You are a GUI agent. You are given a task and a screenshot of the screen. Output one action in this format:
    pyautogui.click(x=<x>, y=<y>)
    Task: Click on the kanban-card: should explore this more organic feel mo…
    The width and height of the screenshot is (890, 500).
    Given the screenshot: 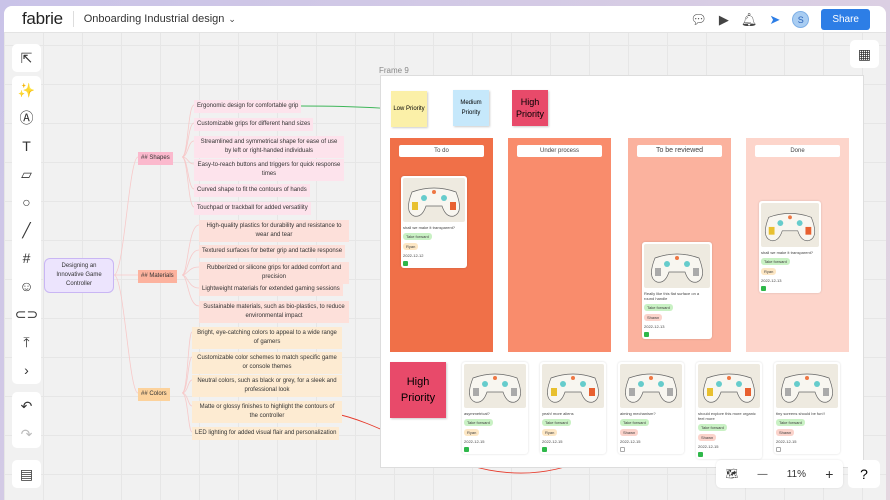 What is the action you would take?
    pyautogui.click(x=729, y=410)
    